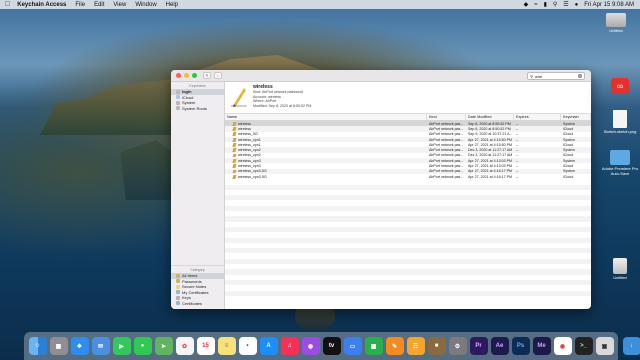 The width and height of the screenshot is (640, 360). What do you see at coordinates (616, 23) in the screenshot?
I see `desktop-icon-untitled-top: Untitled` at bounding box center [616, 23].